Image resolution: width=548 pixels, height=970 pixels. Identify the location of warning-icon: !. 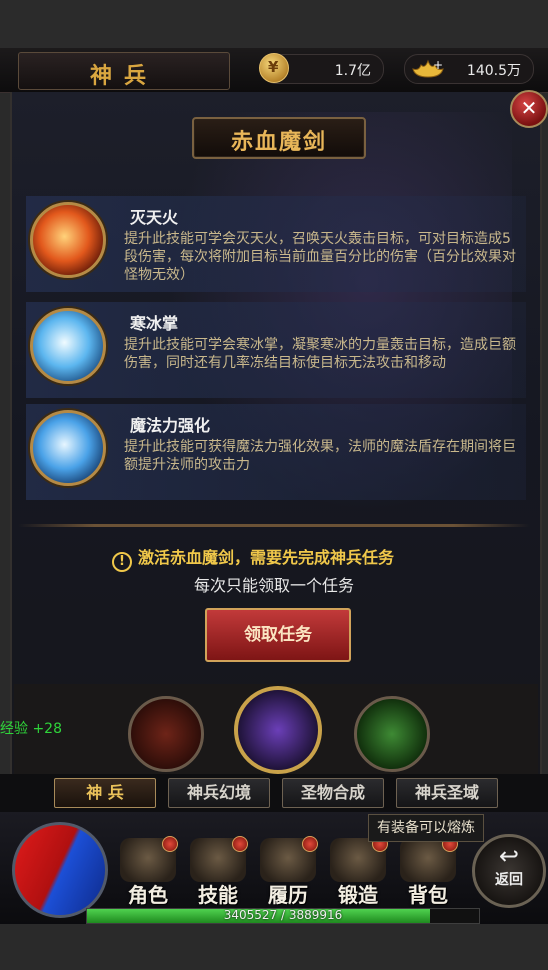
(122, 562).